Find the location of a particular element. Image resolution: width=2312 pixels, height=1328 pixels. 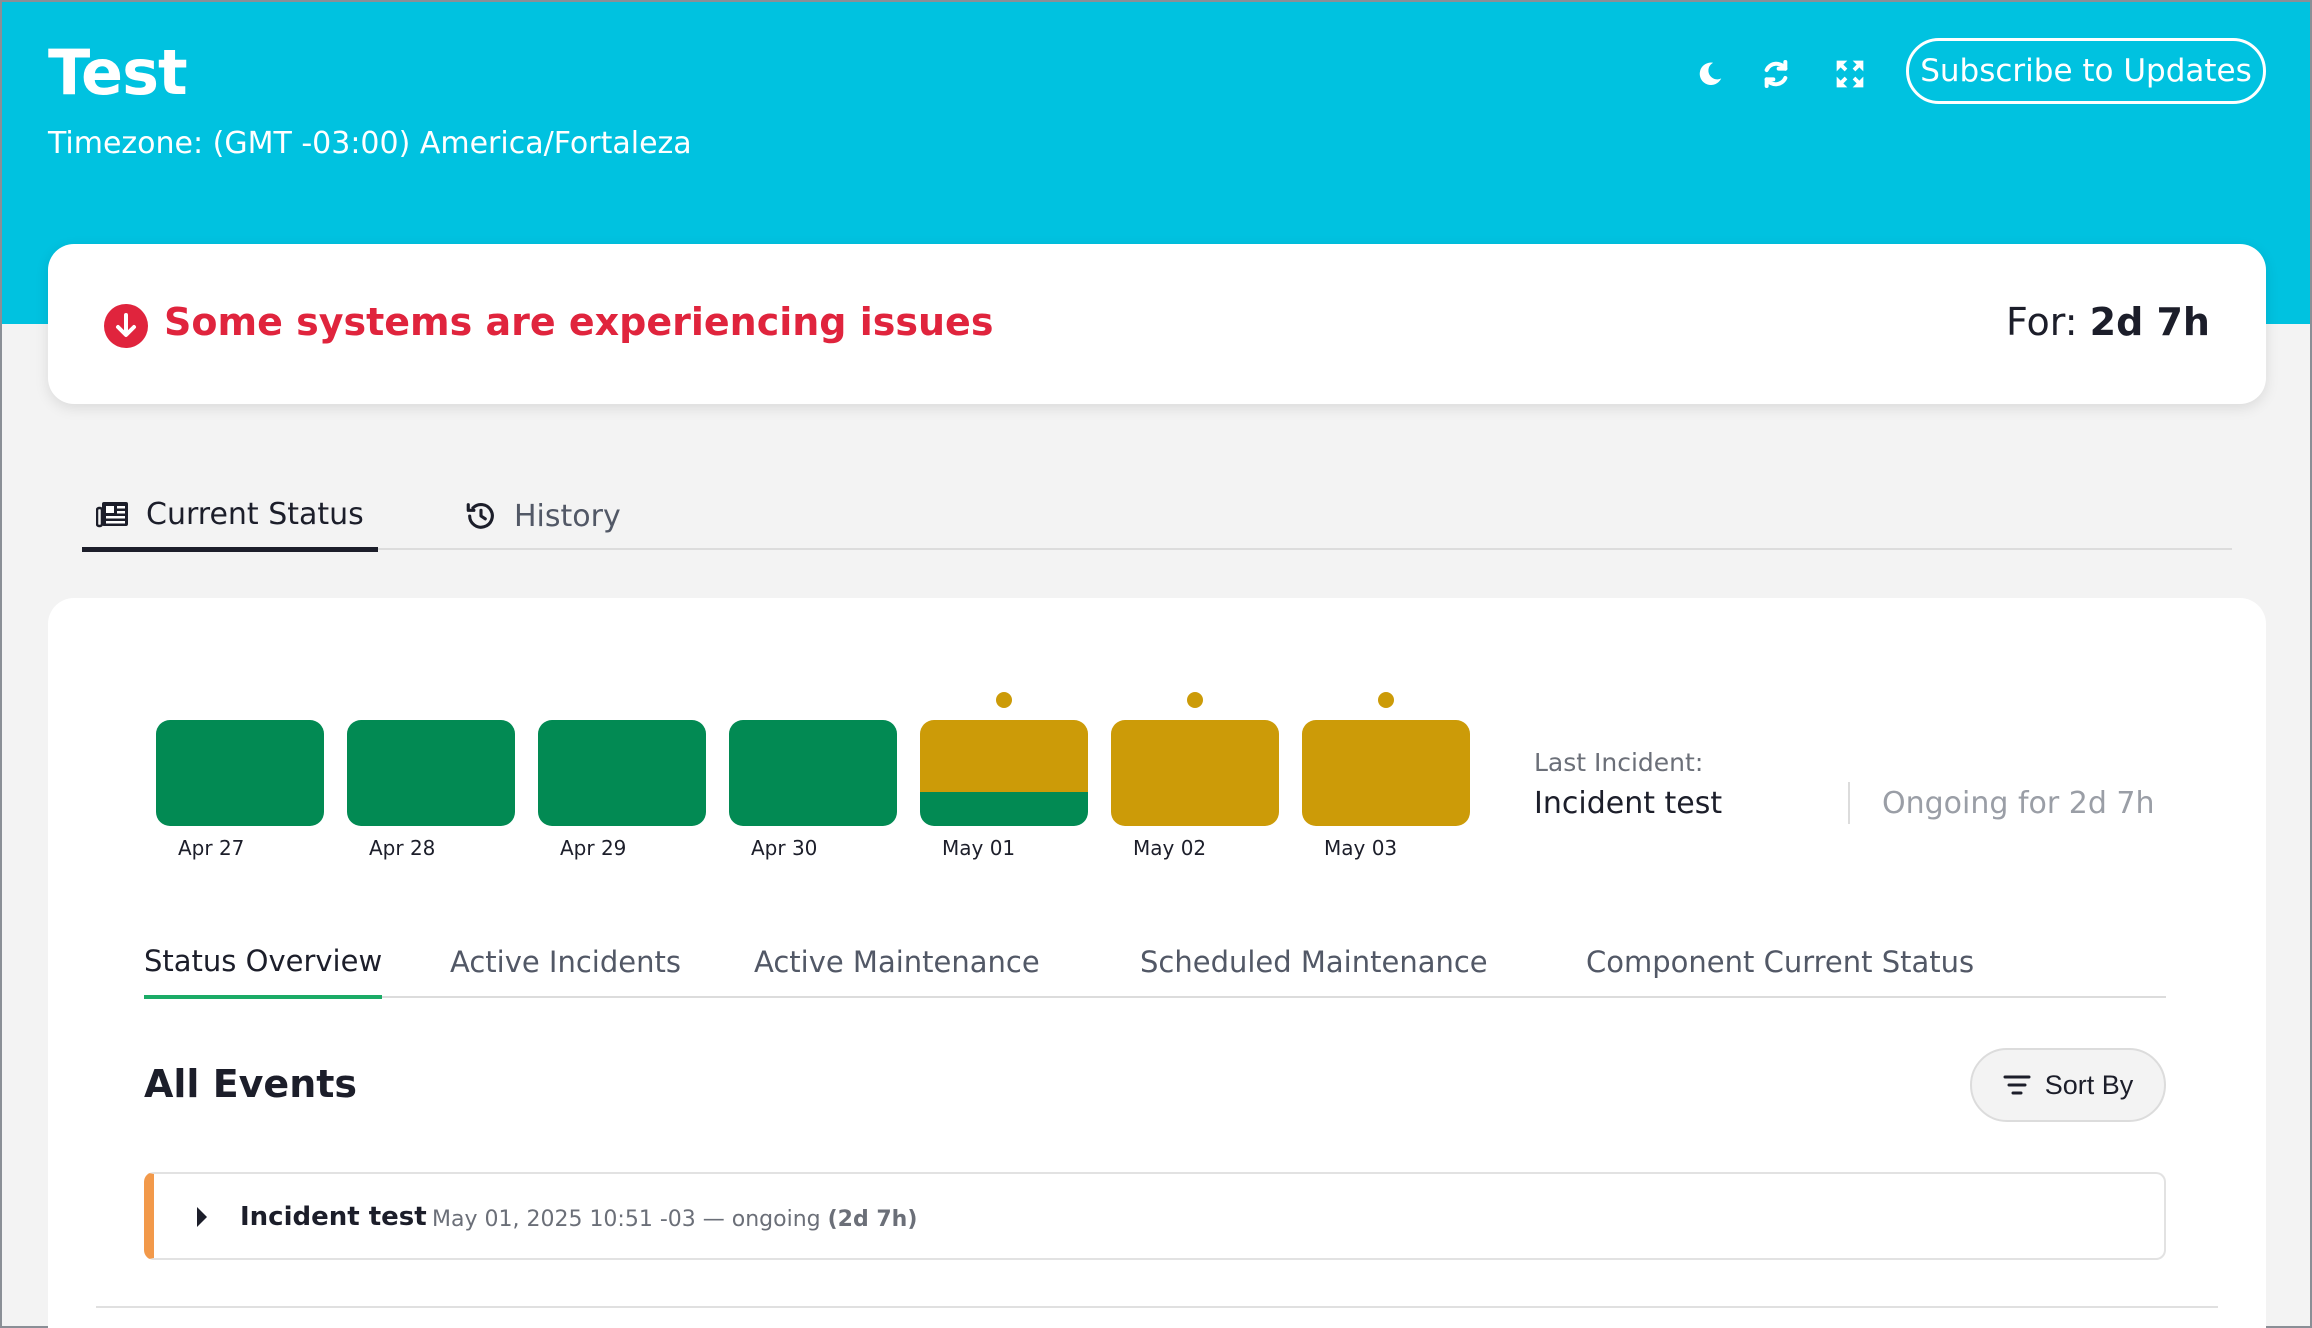

timeline-day: Apr 27 is located at coordinates (240, 790).